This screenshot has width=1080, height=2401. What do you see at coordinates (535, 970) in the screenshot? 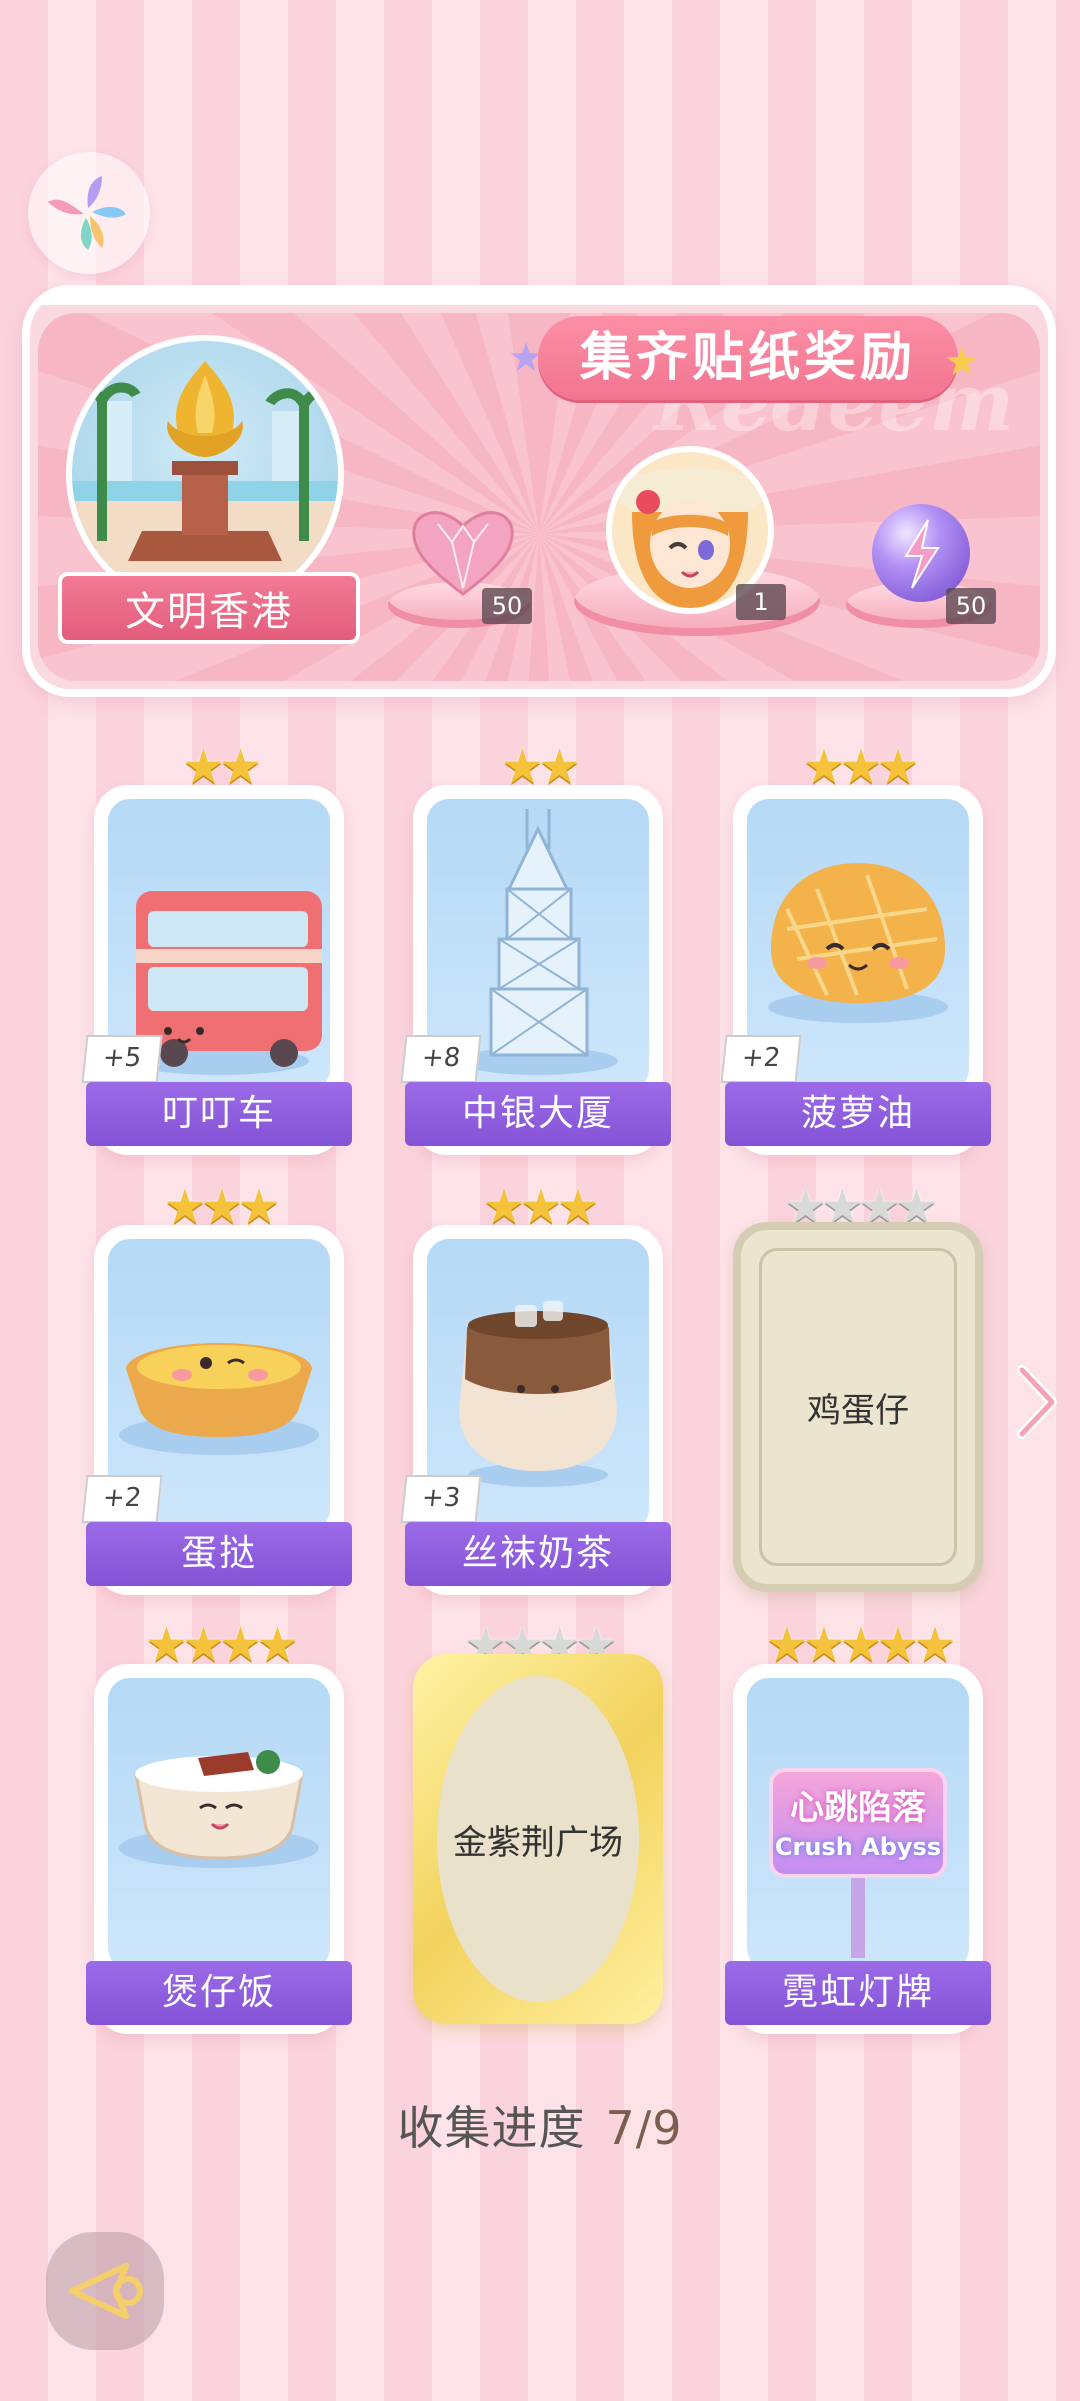
I see `sticker-card: +8 中银大厦` at bounding box center [535, 970].